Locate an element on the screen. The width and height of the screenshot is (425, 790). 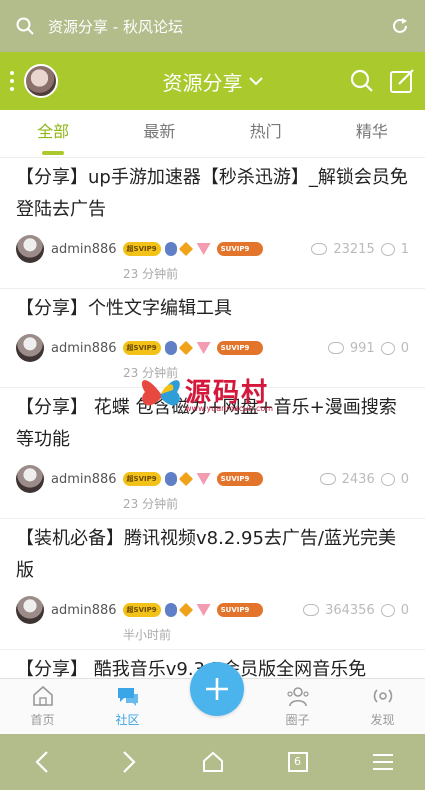
section-selector: 资源分享 is located at coordinates (212, 81).